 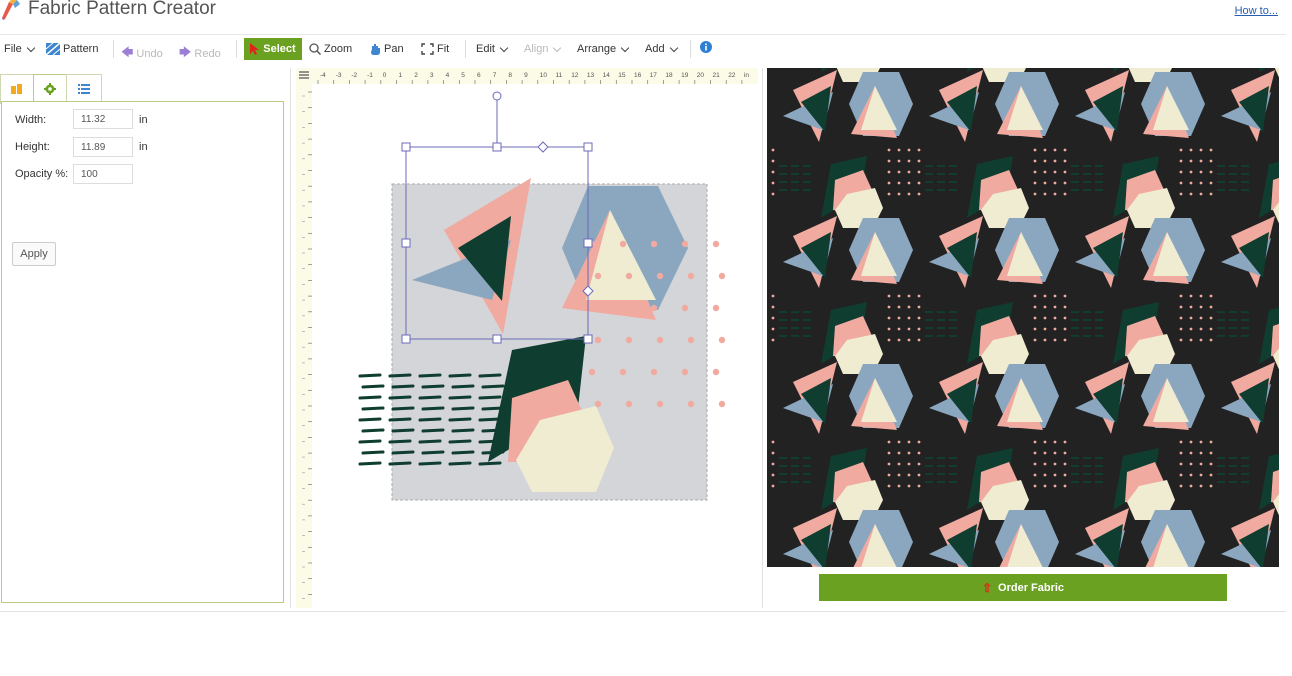 I want to click on redo-button: 🡆 Redo, so click(x=200, y=53).